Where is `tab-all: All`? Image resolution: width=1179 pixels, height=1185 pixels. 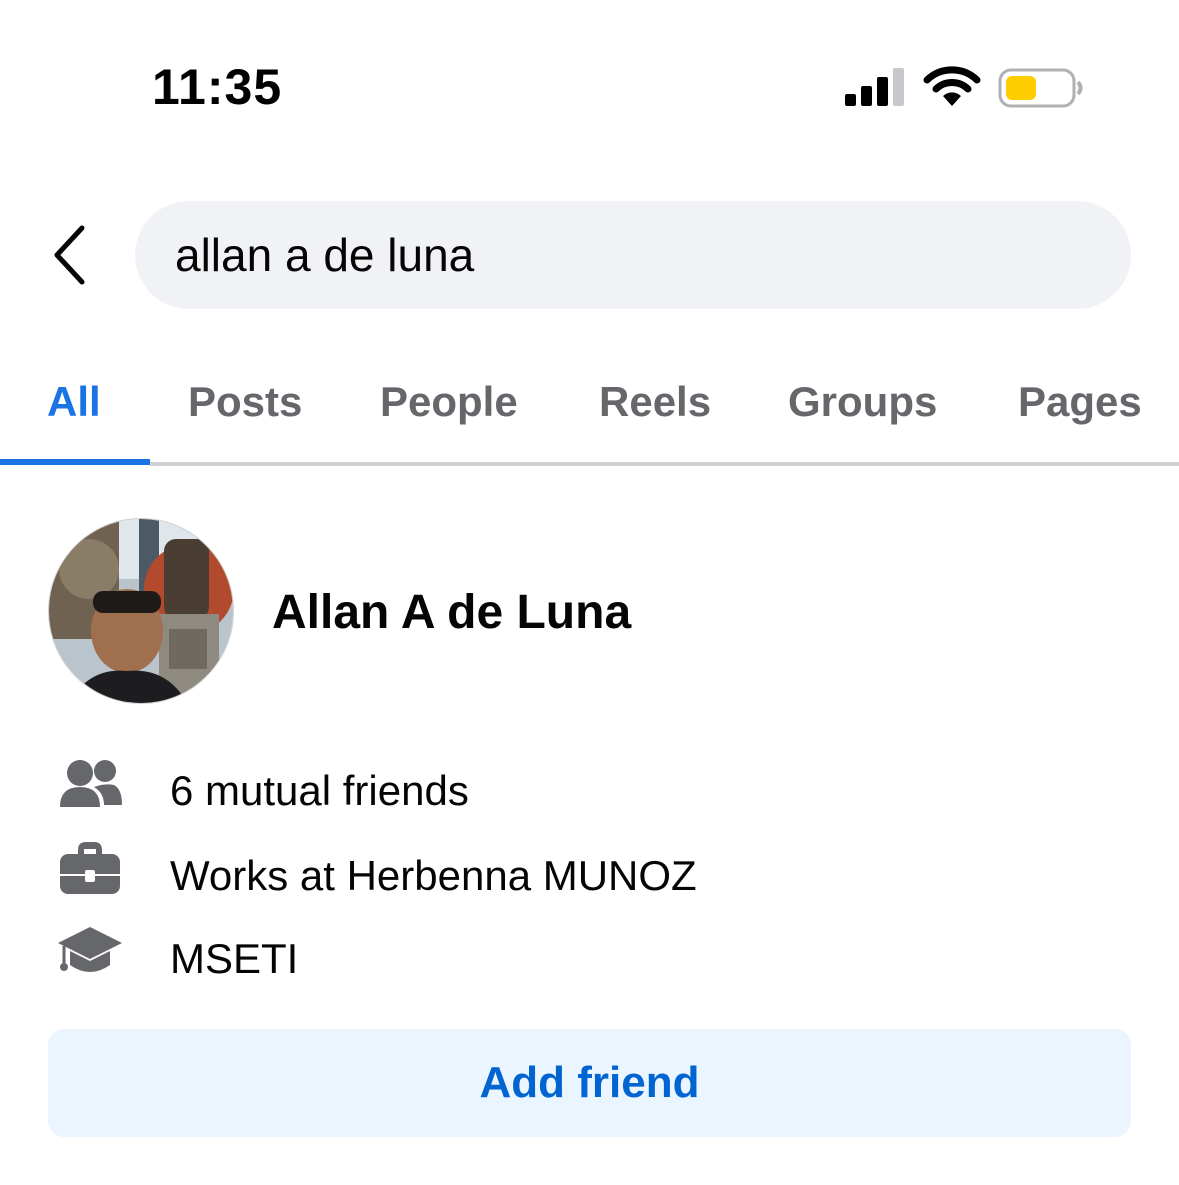
tab-all: All is located at coordinates (74, 402).